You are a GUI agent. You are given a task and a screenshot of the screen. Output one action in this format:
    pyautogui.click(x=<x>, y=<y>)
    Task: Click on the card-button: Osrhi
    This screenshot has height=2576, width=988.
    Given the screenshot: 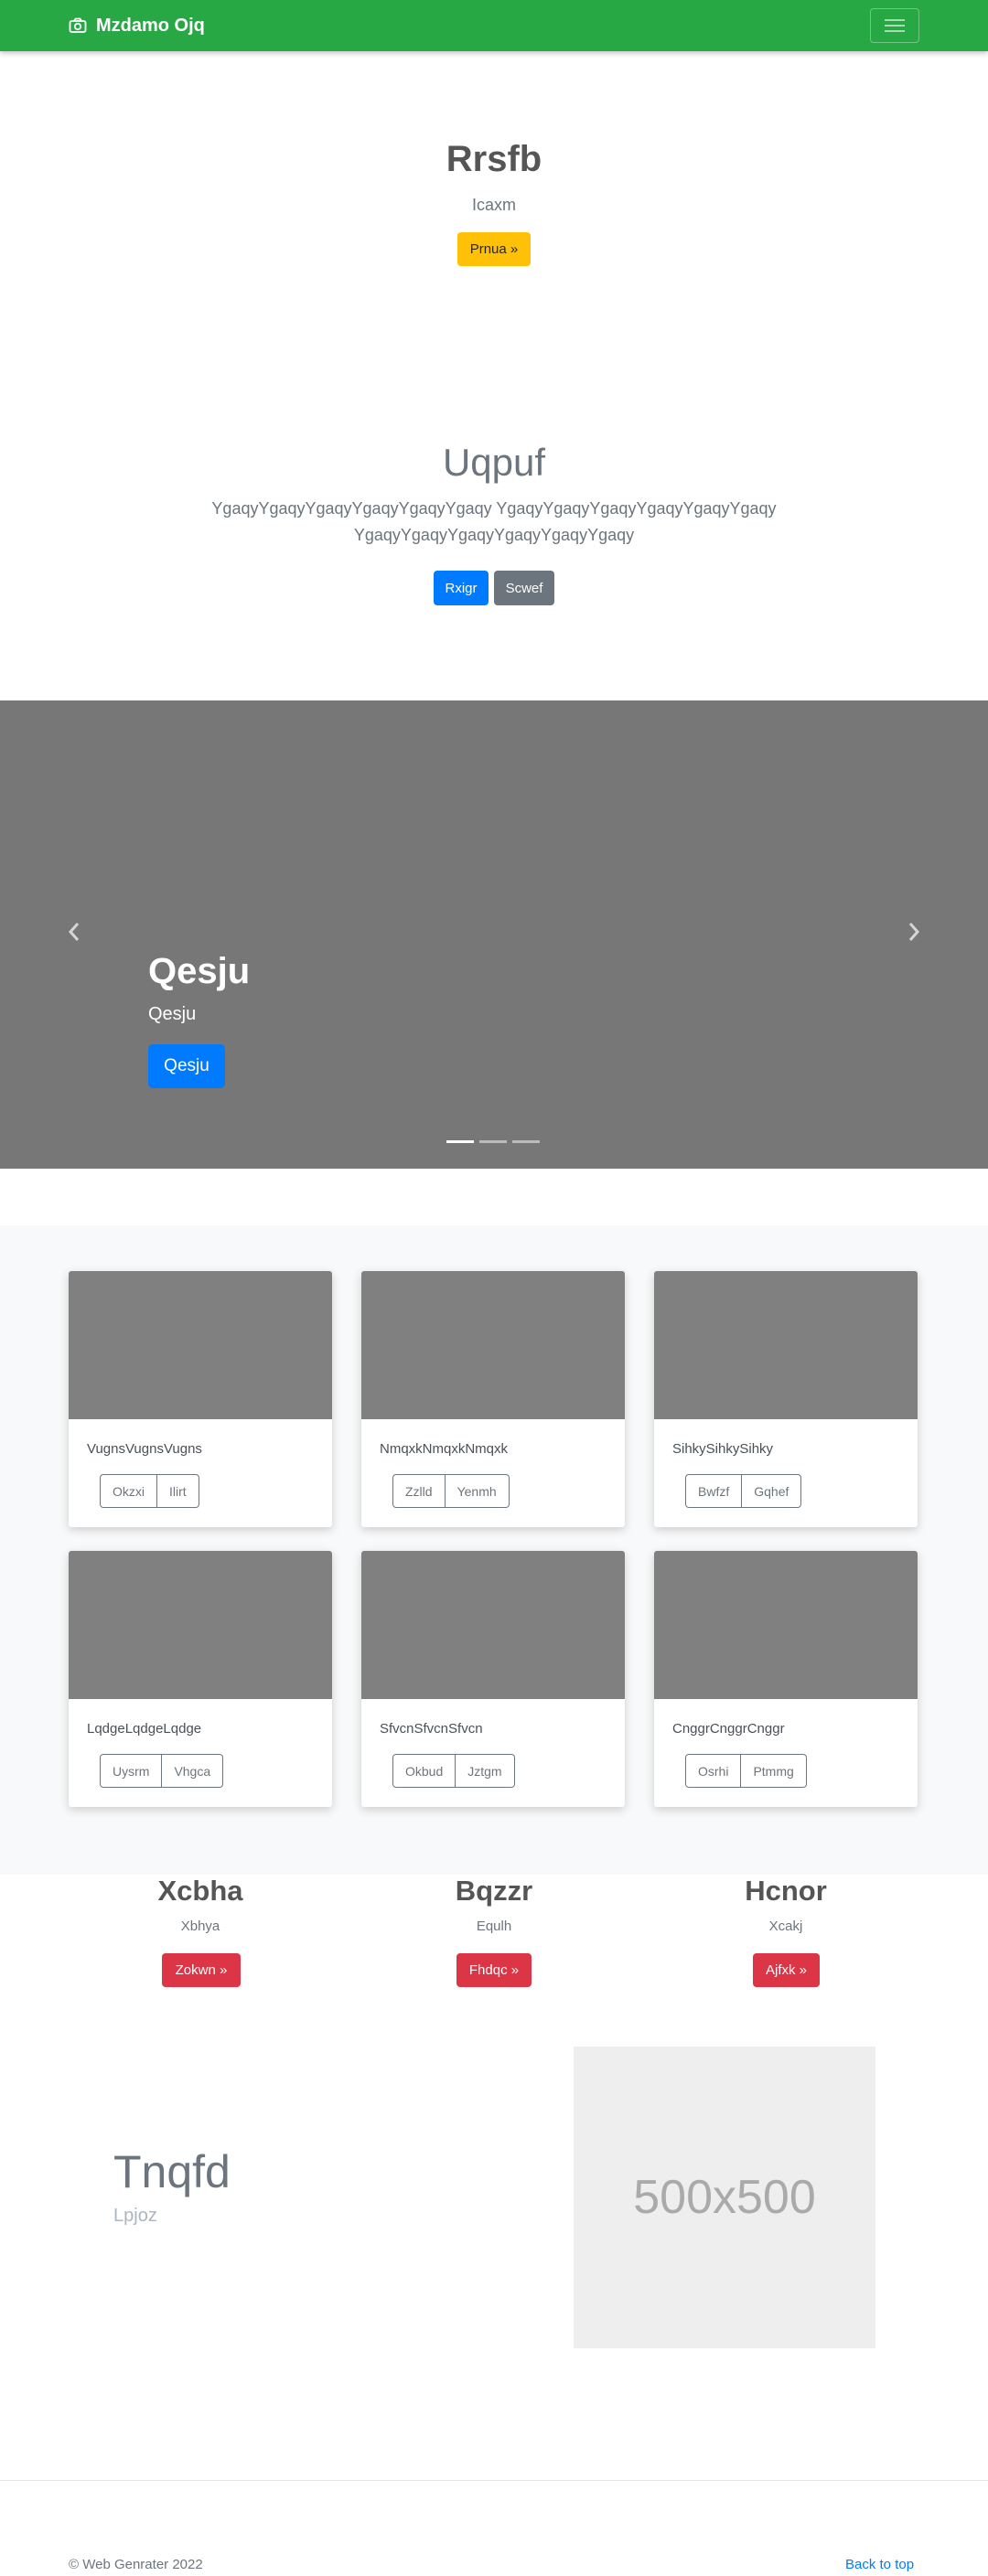 What is the action you would take?
    pyautogui.click(x=714, y=1771)
    